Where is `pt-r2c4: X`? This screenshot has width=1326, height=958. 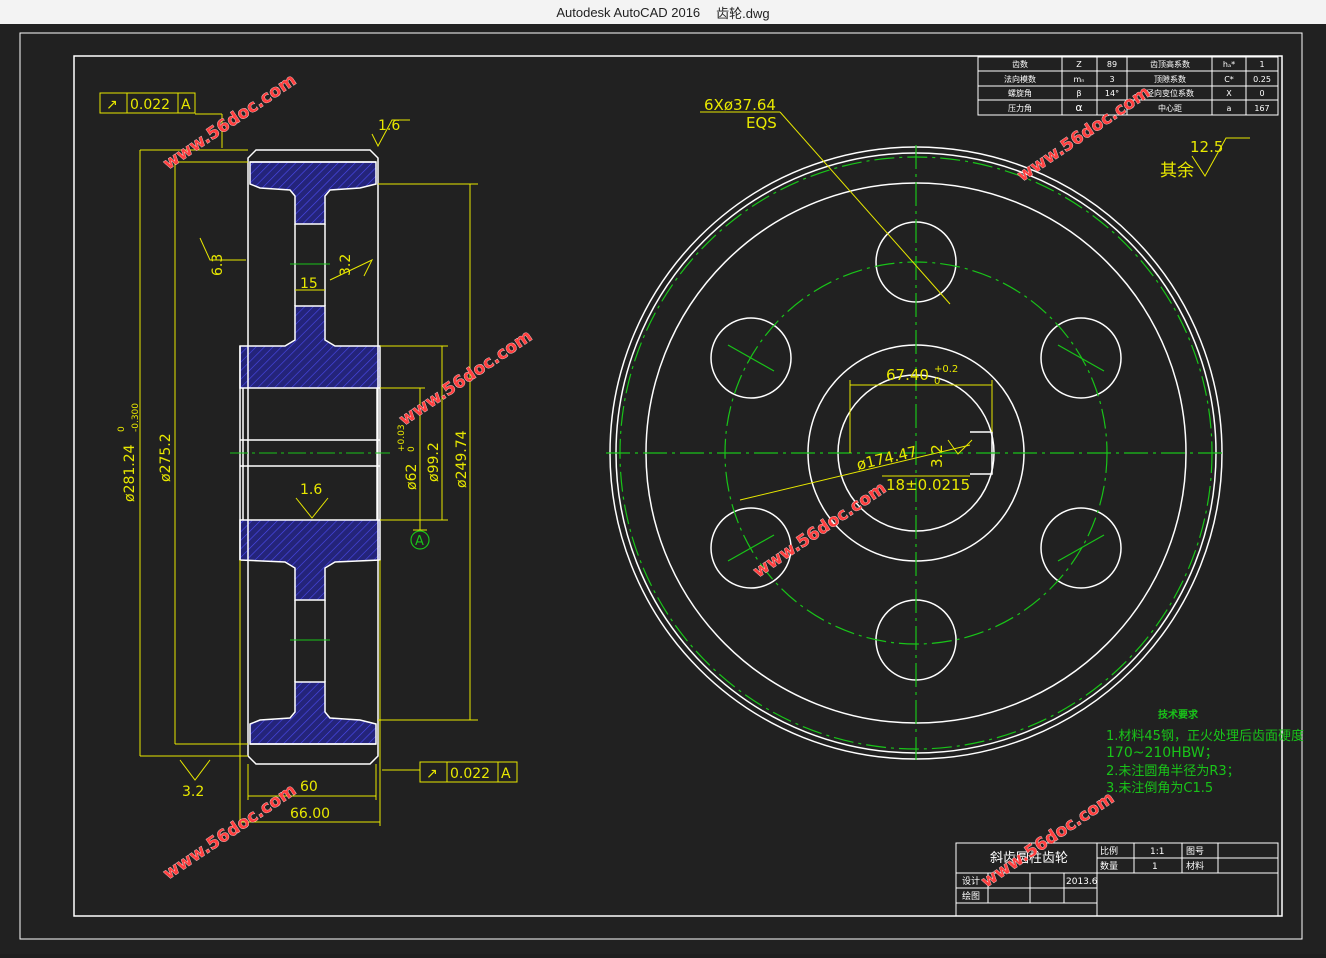 pt-r2c4: X is located at coordinates (1229, 93).